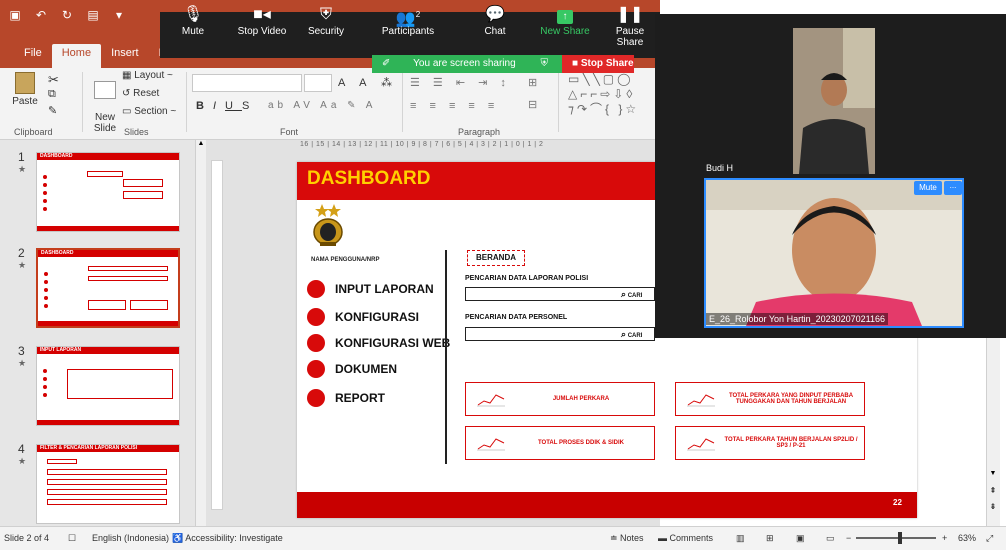 The width and height of the screenshot is (1006, 550). I want to click on security-button: ⛨ Security, so click(326, 20).